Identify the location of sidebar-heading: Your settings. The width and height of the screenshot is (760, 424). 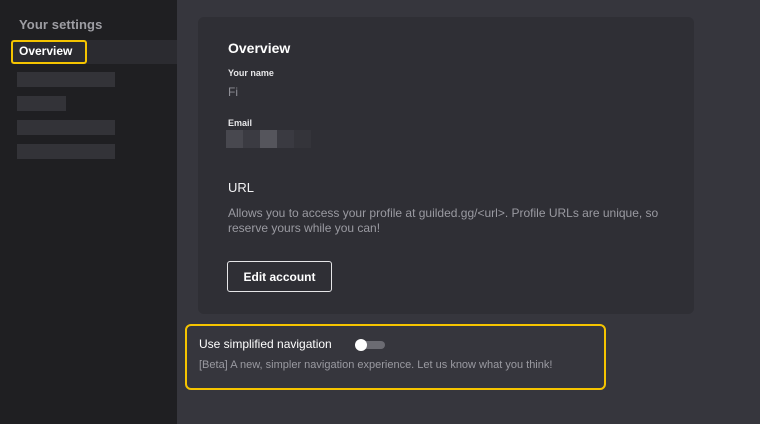
(61, 24).